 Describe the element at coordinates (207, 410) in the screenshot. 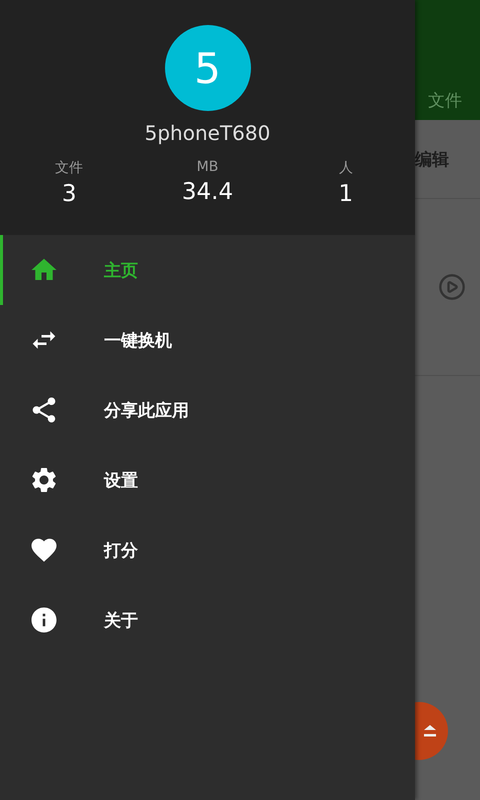

I see `menu-item: 分享此应用` at that location.